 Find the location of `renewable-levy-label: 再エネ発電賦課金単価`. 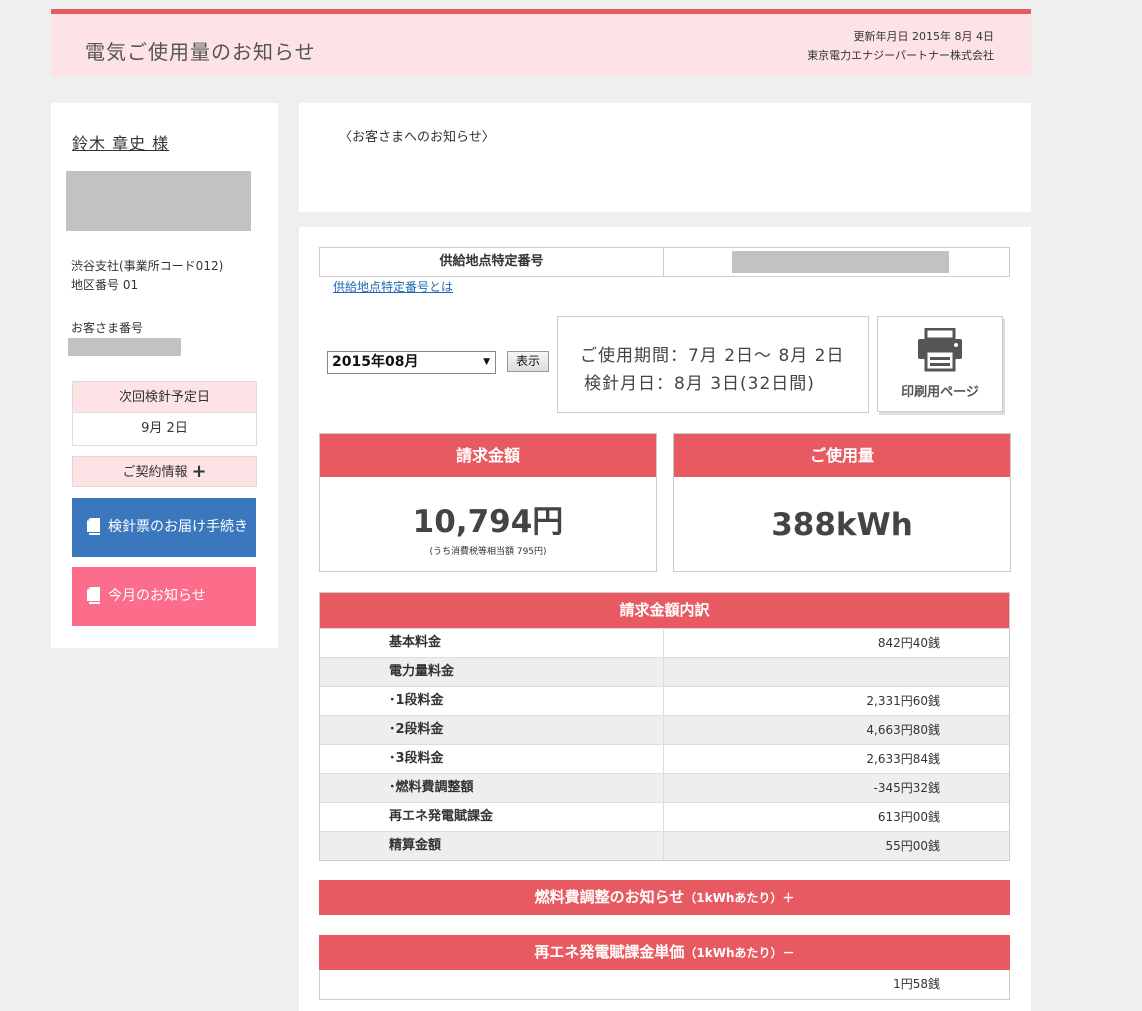

renewable-levy-label: 再エネ発電賦課金単価 is located at coordinates (609, 952).